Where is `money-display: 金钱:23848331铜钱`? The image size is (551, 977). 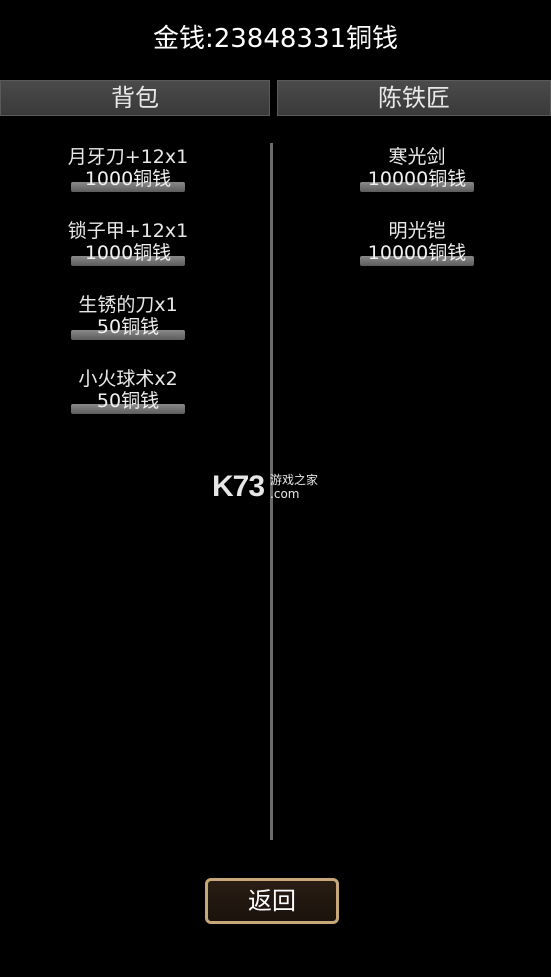 money-display: 金钱:23848331铜钱 is located at coordinates (275, 39).